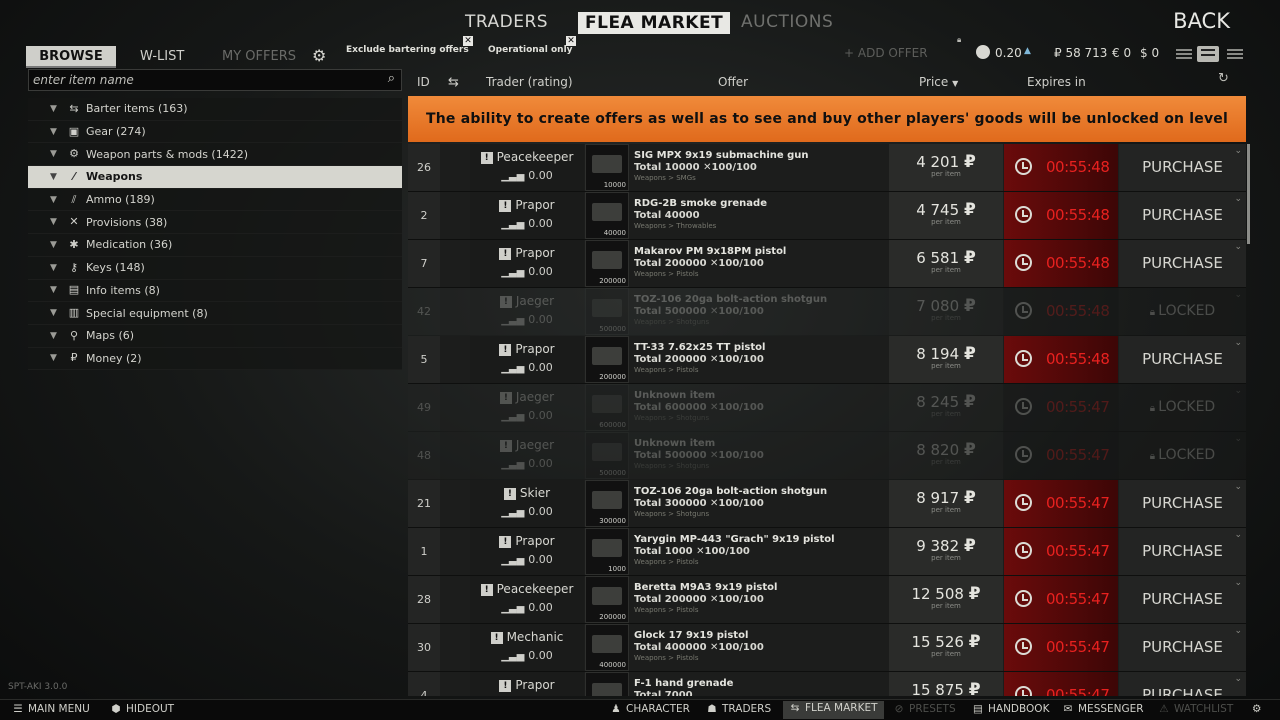 This screenshot has height=720, width=1280. I want to click on header-price: Price ▼, so click(938, 82).